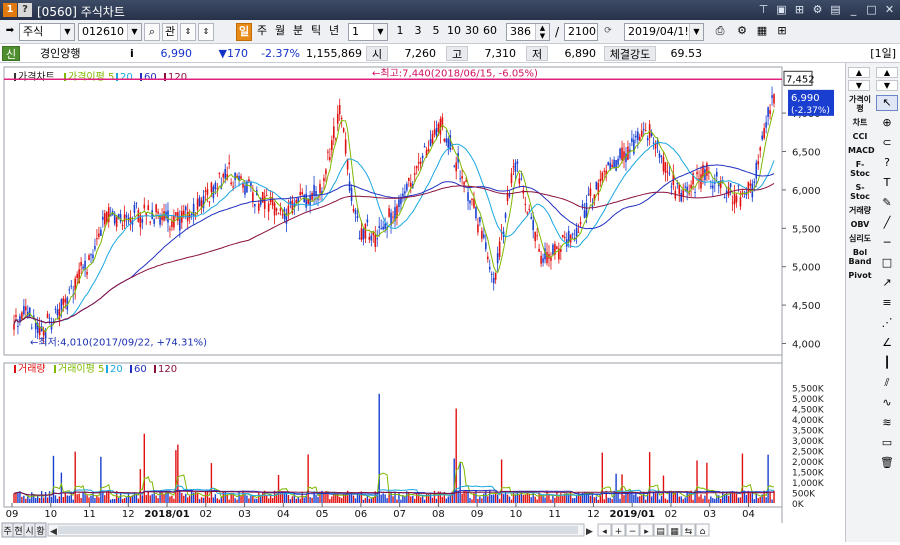 The image size is (900, 545). I want to click on up-down-button: ⇕, so click(188, 32).